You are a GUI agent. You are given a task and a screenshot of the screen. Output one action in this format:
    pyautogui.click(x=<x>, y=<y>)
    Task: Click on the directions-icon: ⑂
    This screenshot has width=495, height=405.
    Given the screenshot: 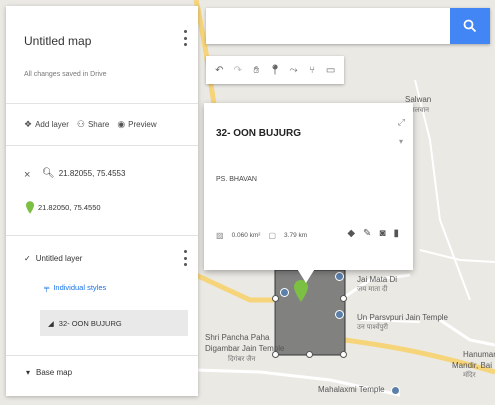 What is the action you would take?
    pyautogui.click(x=312, y=70)
    